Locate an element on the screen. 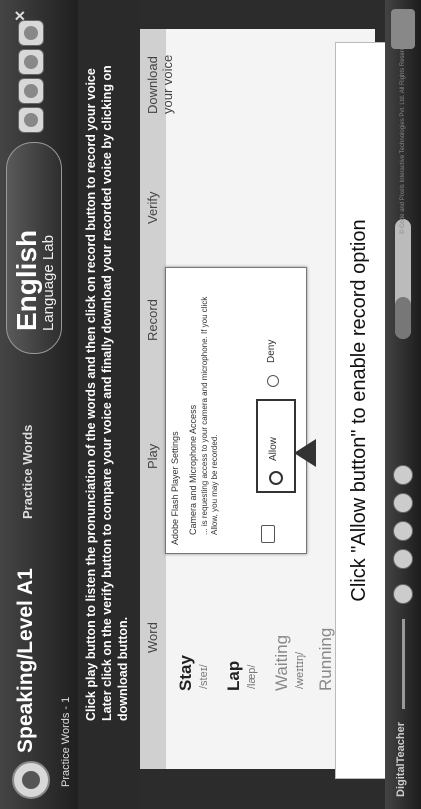 The image size is (421, 809). progress-fill is located at coordinates (403, 318).